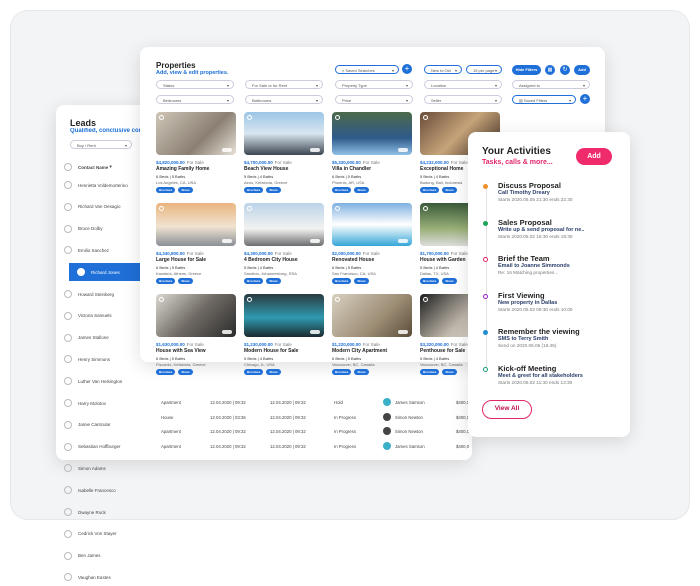 Image resolution: width=700 pixels, height=586 pixels. Describe the element at coordinates (565, 70) in the screenshot. I see `refresh-icon: ↻` at that location.